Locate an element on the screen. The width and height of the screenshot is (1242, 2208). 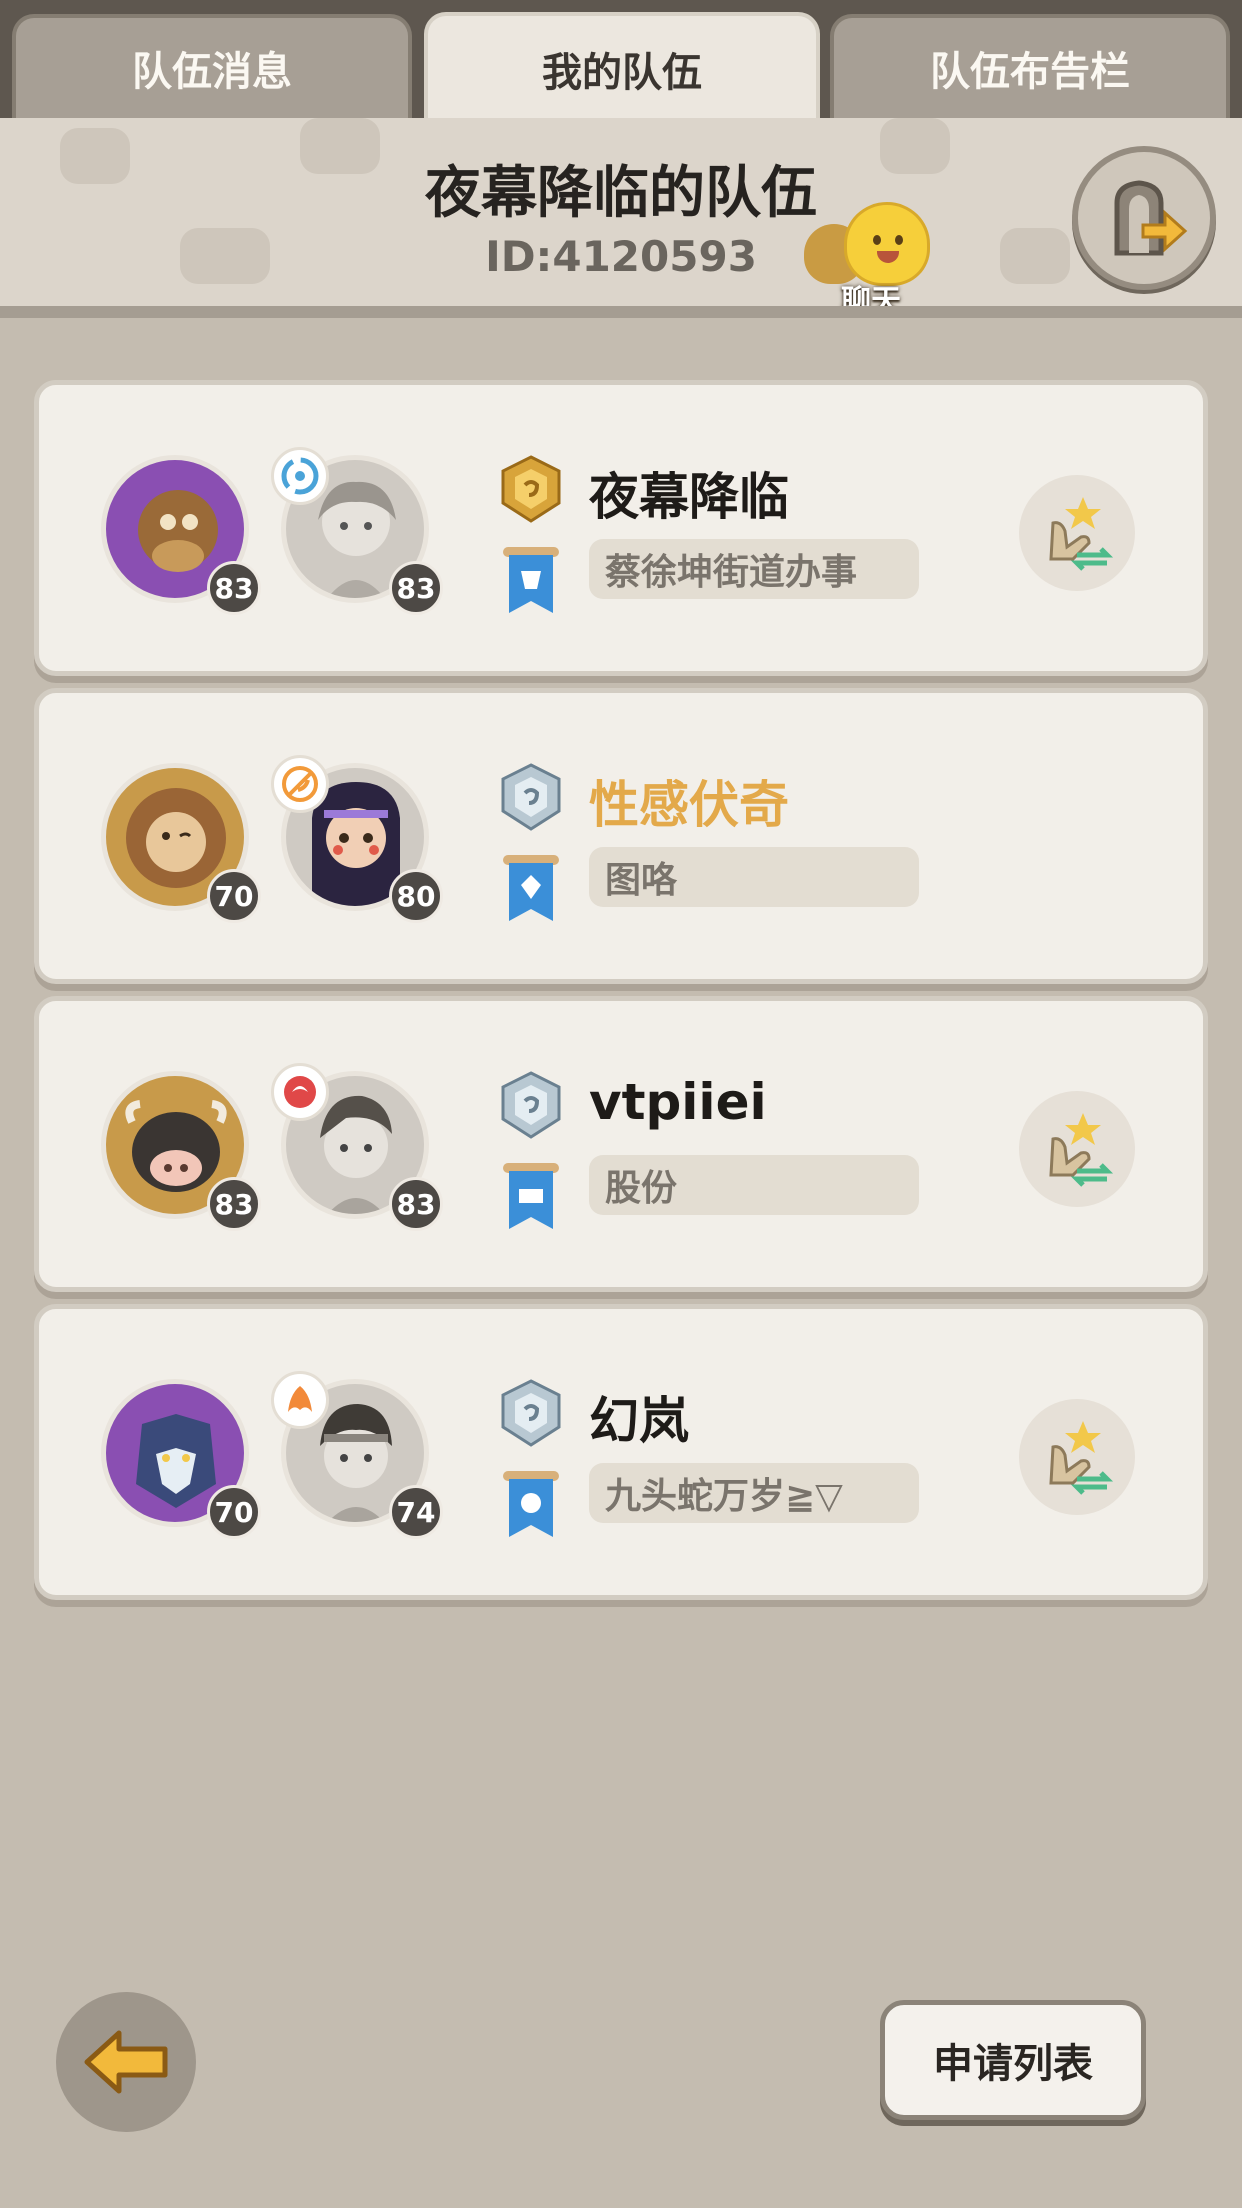
member-name: 性感伏奇 is located at coordinates (689, 805).